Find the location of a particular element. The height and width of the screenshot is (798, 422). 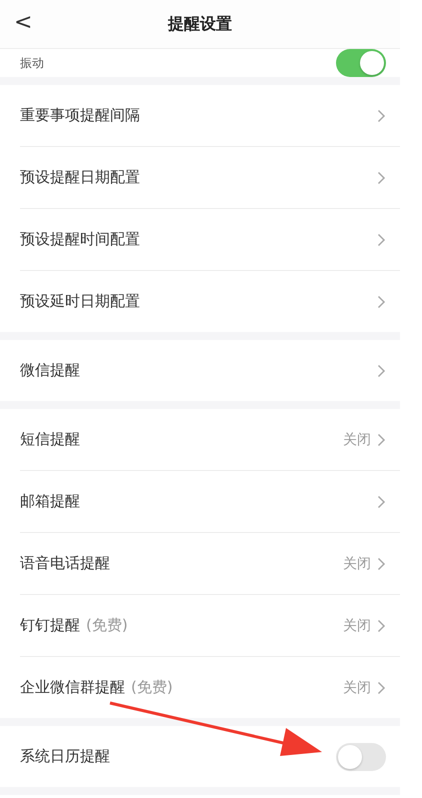

settings-row: 预设提醒日期配置 is located at coordinates (210, 178).